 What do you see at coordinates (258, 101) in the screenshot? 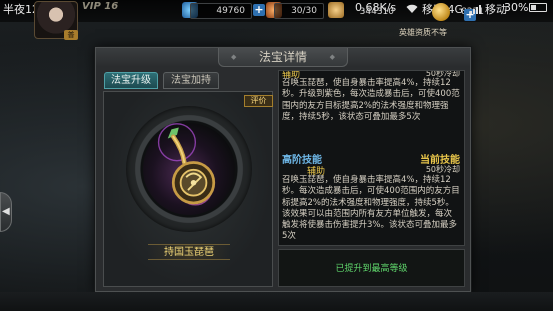
I see `rate-button: 评价` at bounding box center [258, 101].